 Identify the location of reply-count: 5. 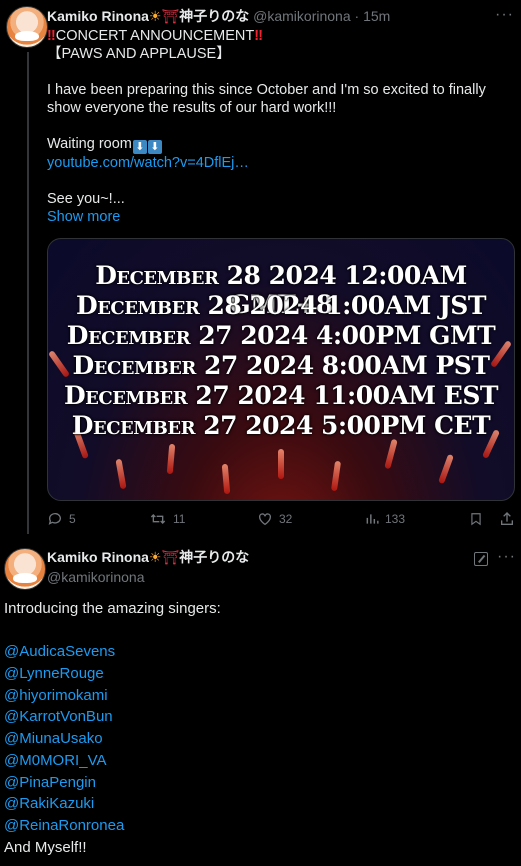
(72, 519).